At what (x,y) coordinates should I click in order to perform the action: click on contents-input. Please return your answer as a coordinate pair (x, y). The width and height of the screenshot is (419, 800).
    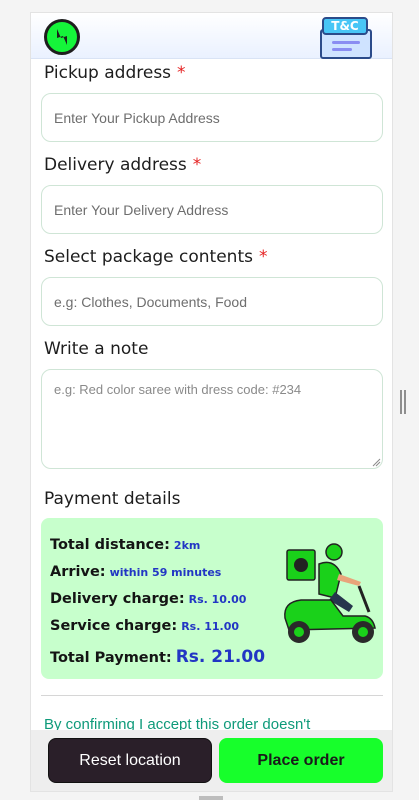
    Looking at the image, I should click on (212, 301).